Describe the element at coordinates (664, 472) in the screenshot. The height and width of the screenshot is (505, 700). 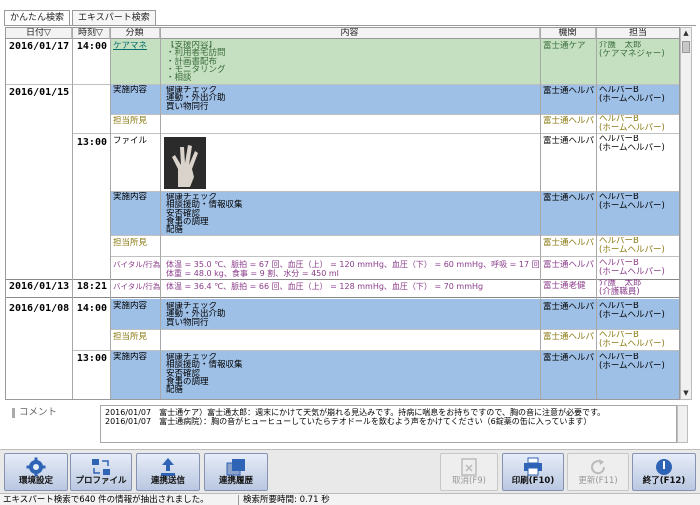
I see `exit-button: 終了(F12)` at that location.